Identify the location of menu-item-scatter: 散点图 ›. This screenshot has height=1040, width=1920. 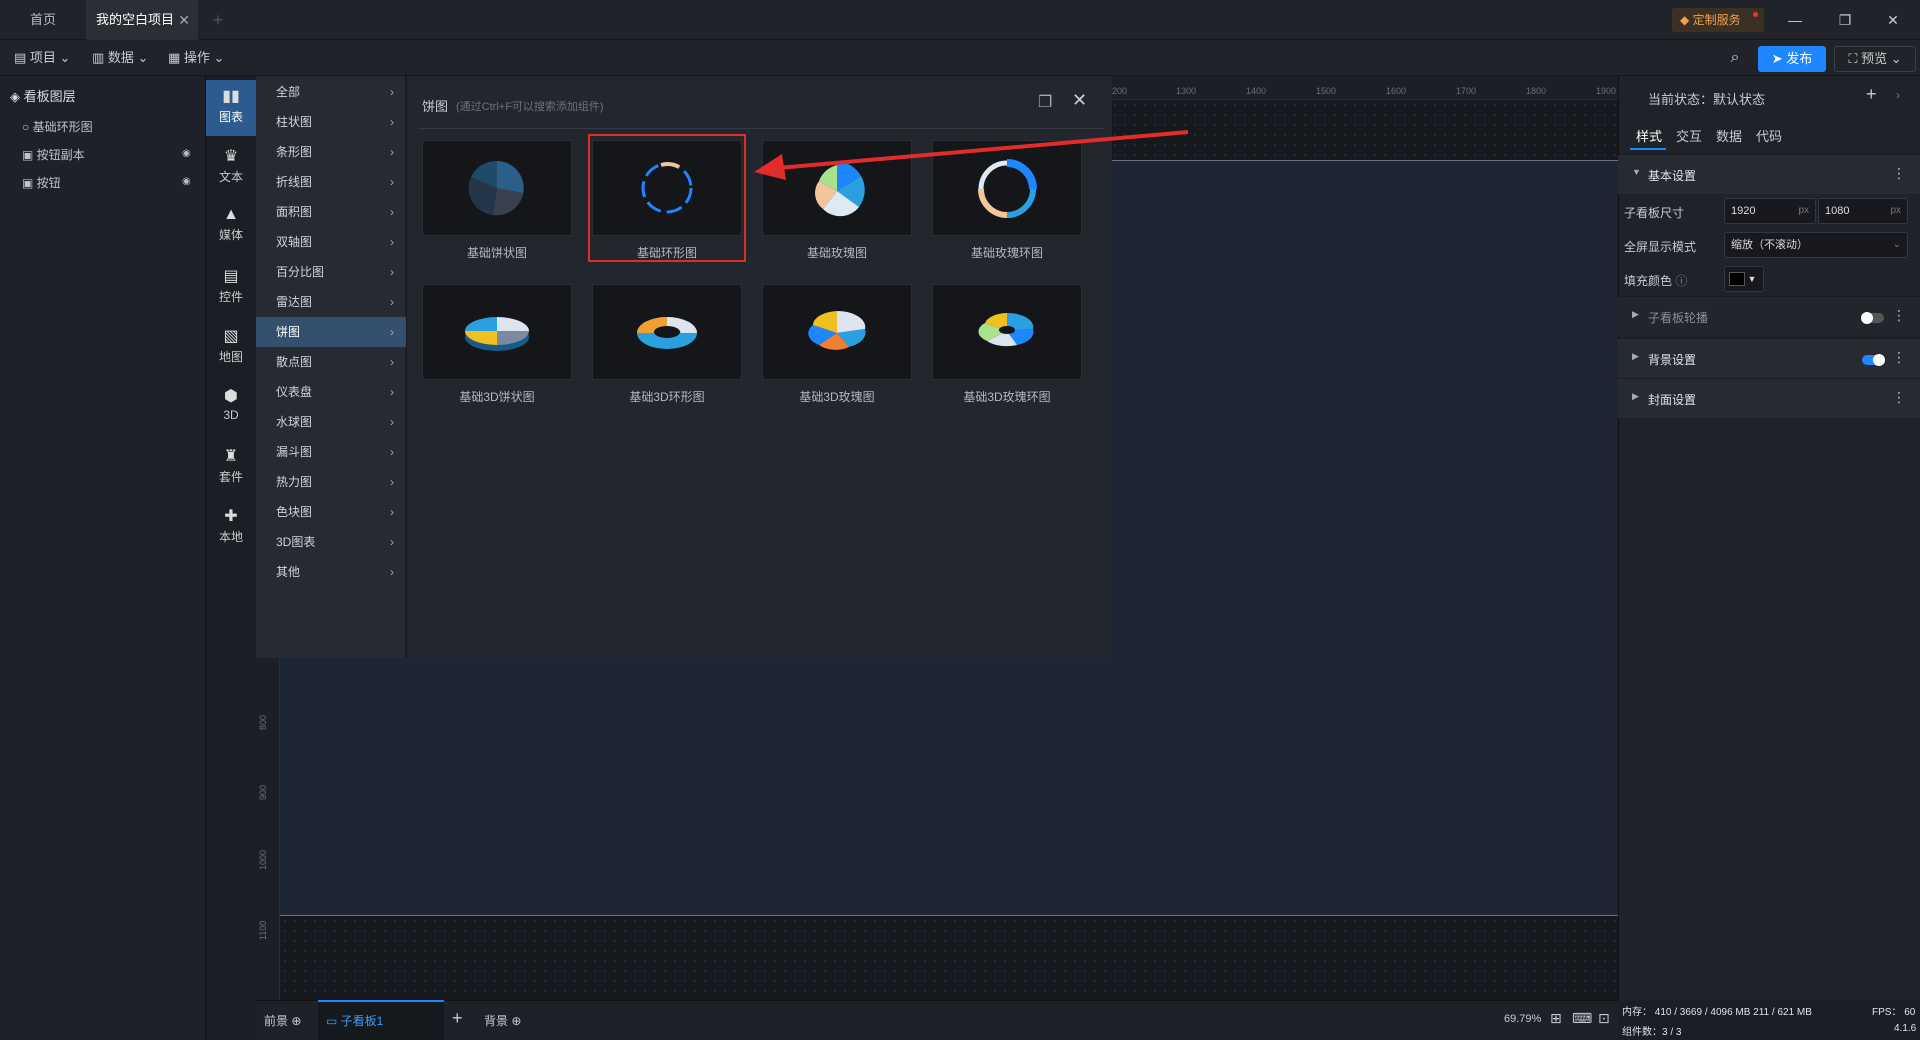
(331, 362).